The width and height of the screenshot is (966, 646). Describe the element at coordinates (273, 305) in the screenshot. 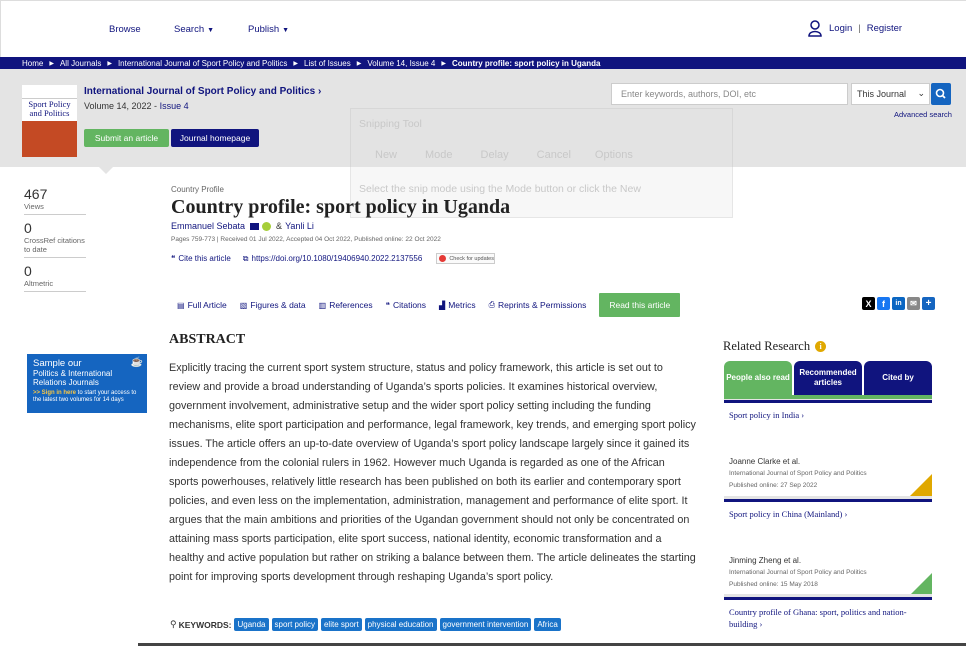

I see `tab-figures: ▧ Figures & data` at that location.